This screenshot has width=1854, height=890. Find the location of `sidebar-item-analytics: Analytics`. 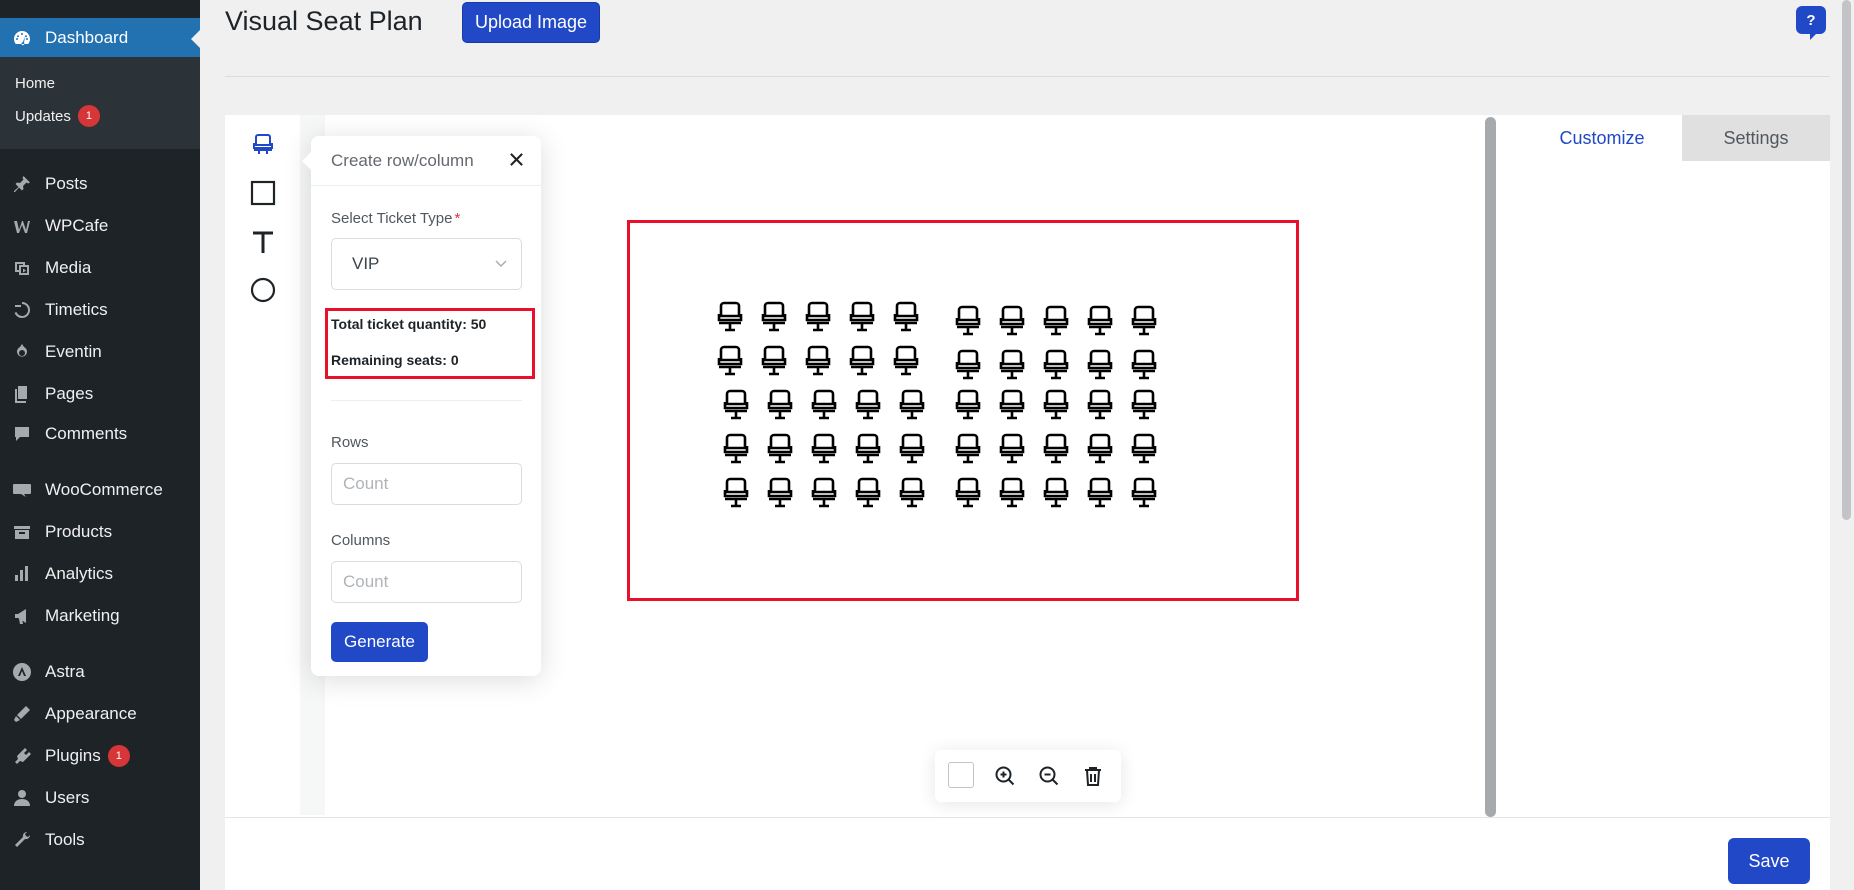

sidebar-item-analytics: Analytics is located at coordinates (100, 574).